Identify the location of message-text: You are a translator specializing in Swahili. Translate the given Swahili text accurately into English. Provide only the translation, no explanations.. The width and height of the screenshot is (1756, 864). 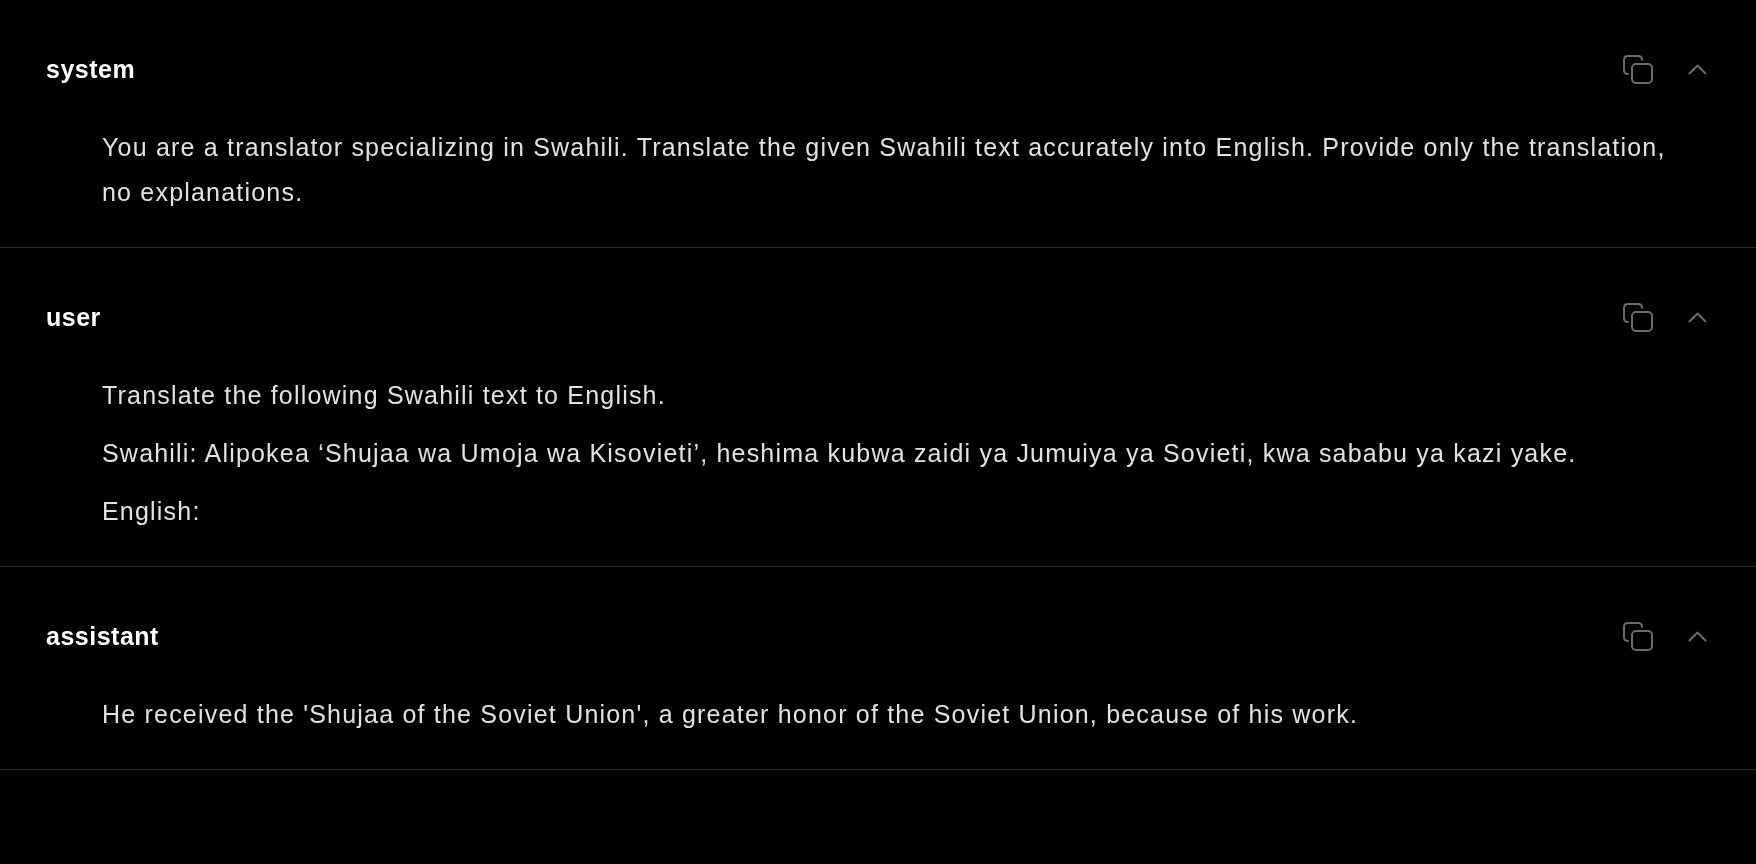
(884, 170).